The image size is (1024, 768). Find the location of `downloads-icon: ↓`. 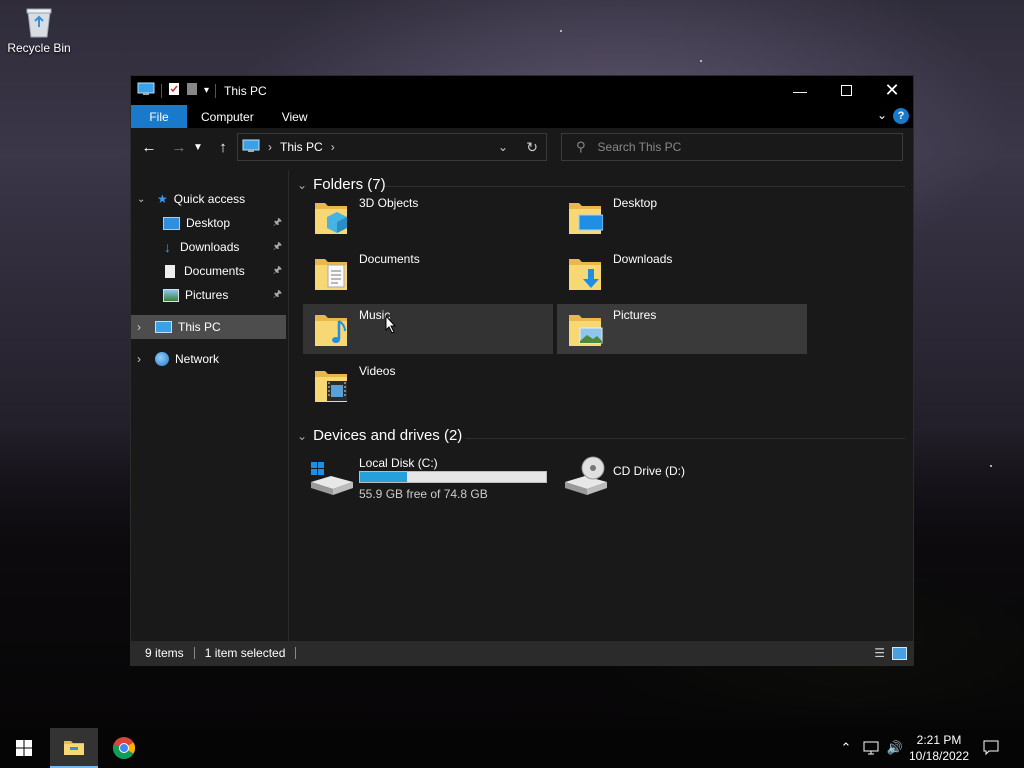

downloads-icon: ↓ is located at coordinates (167, 247).